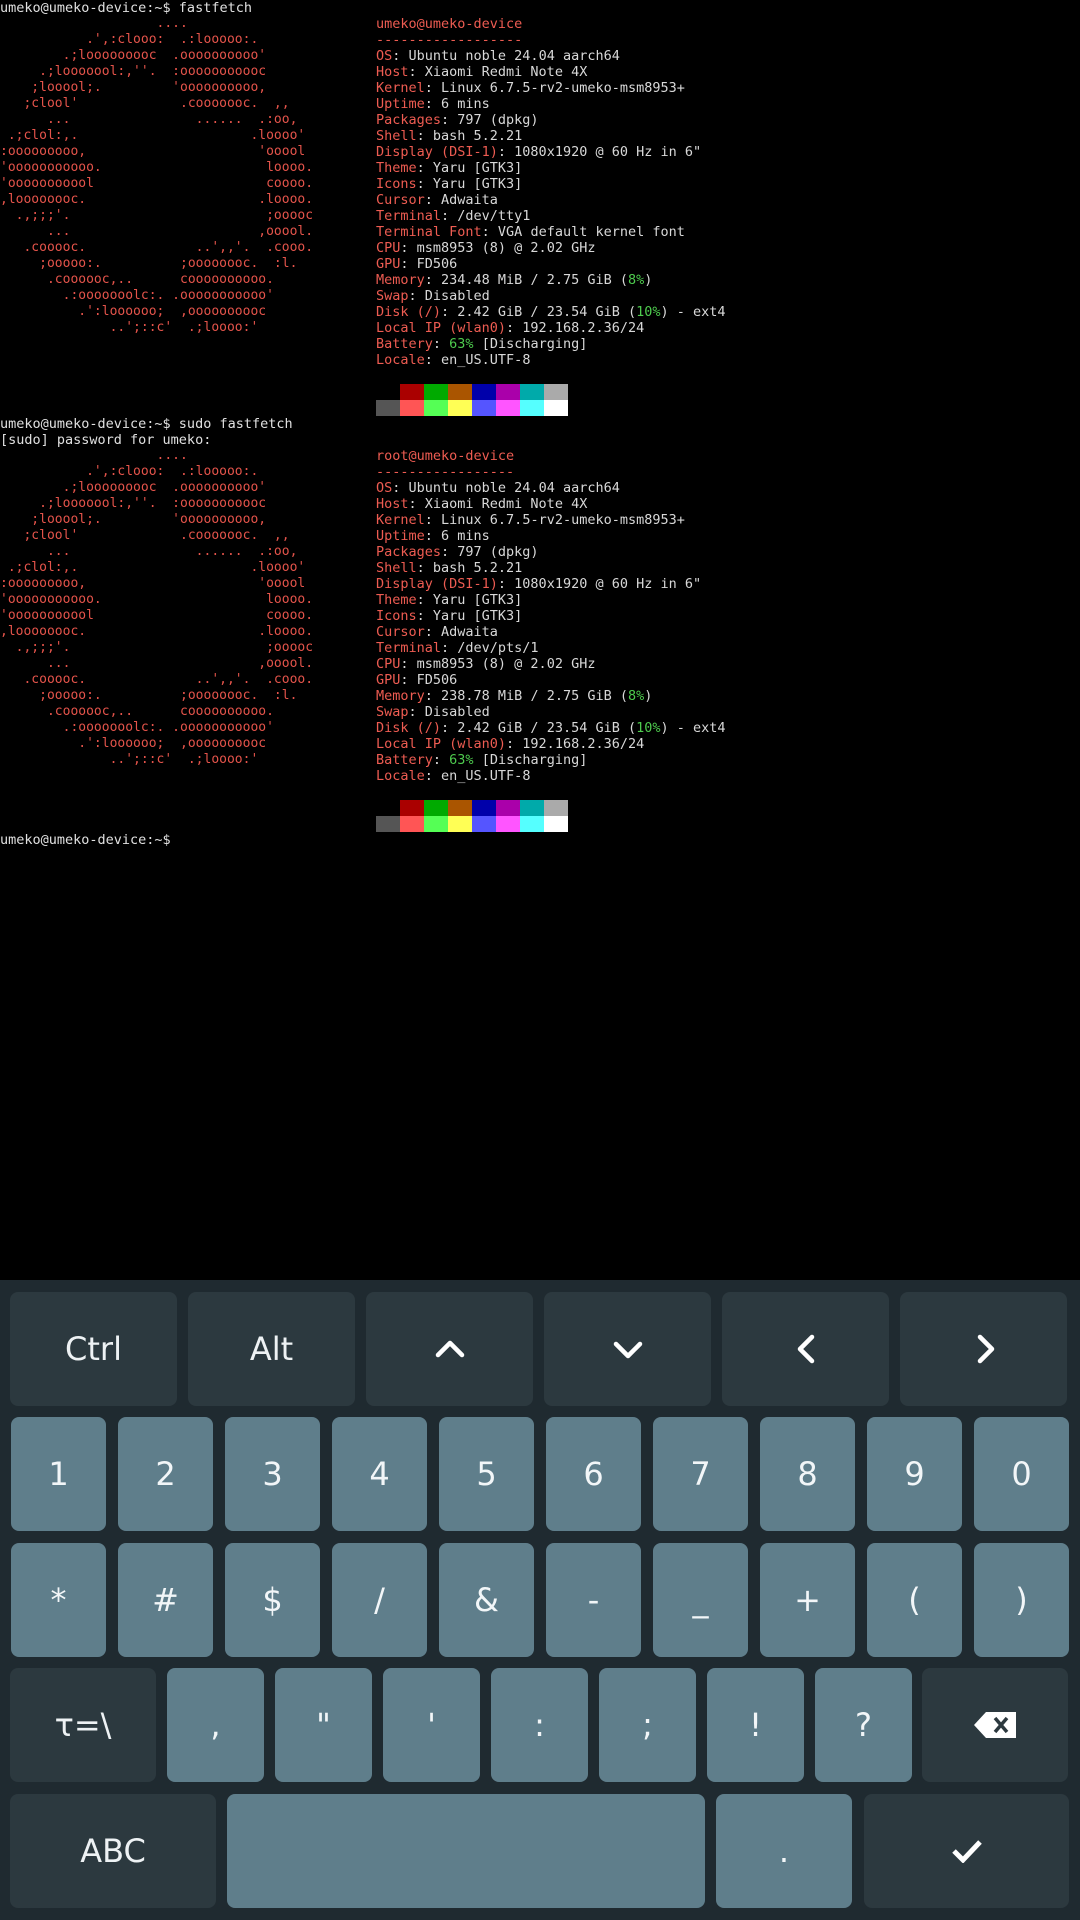 Image resolution: width=1080 pixels, height=1920 pixels. What do you see at coordinates (215, 1725) in the screenshot?
I see `punctuation-key-0: ,` at bounding box center [215, 1725].